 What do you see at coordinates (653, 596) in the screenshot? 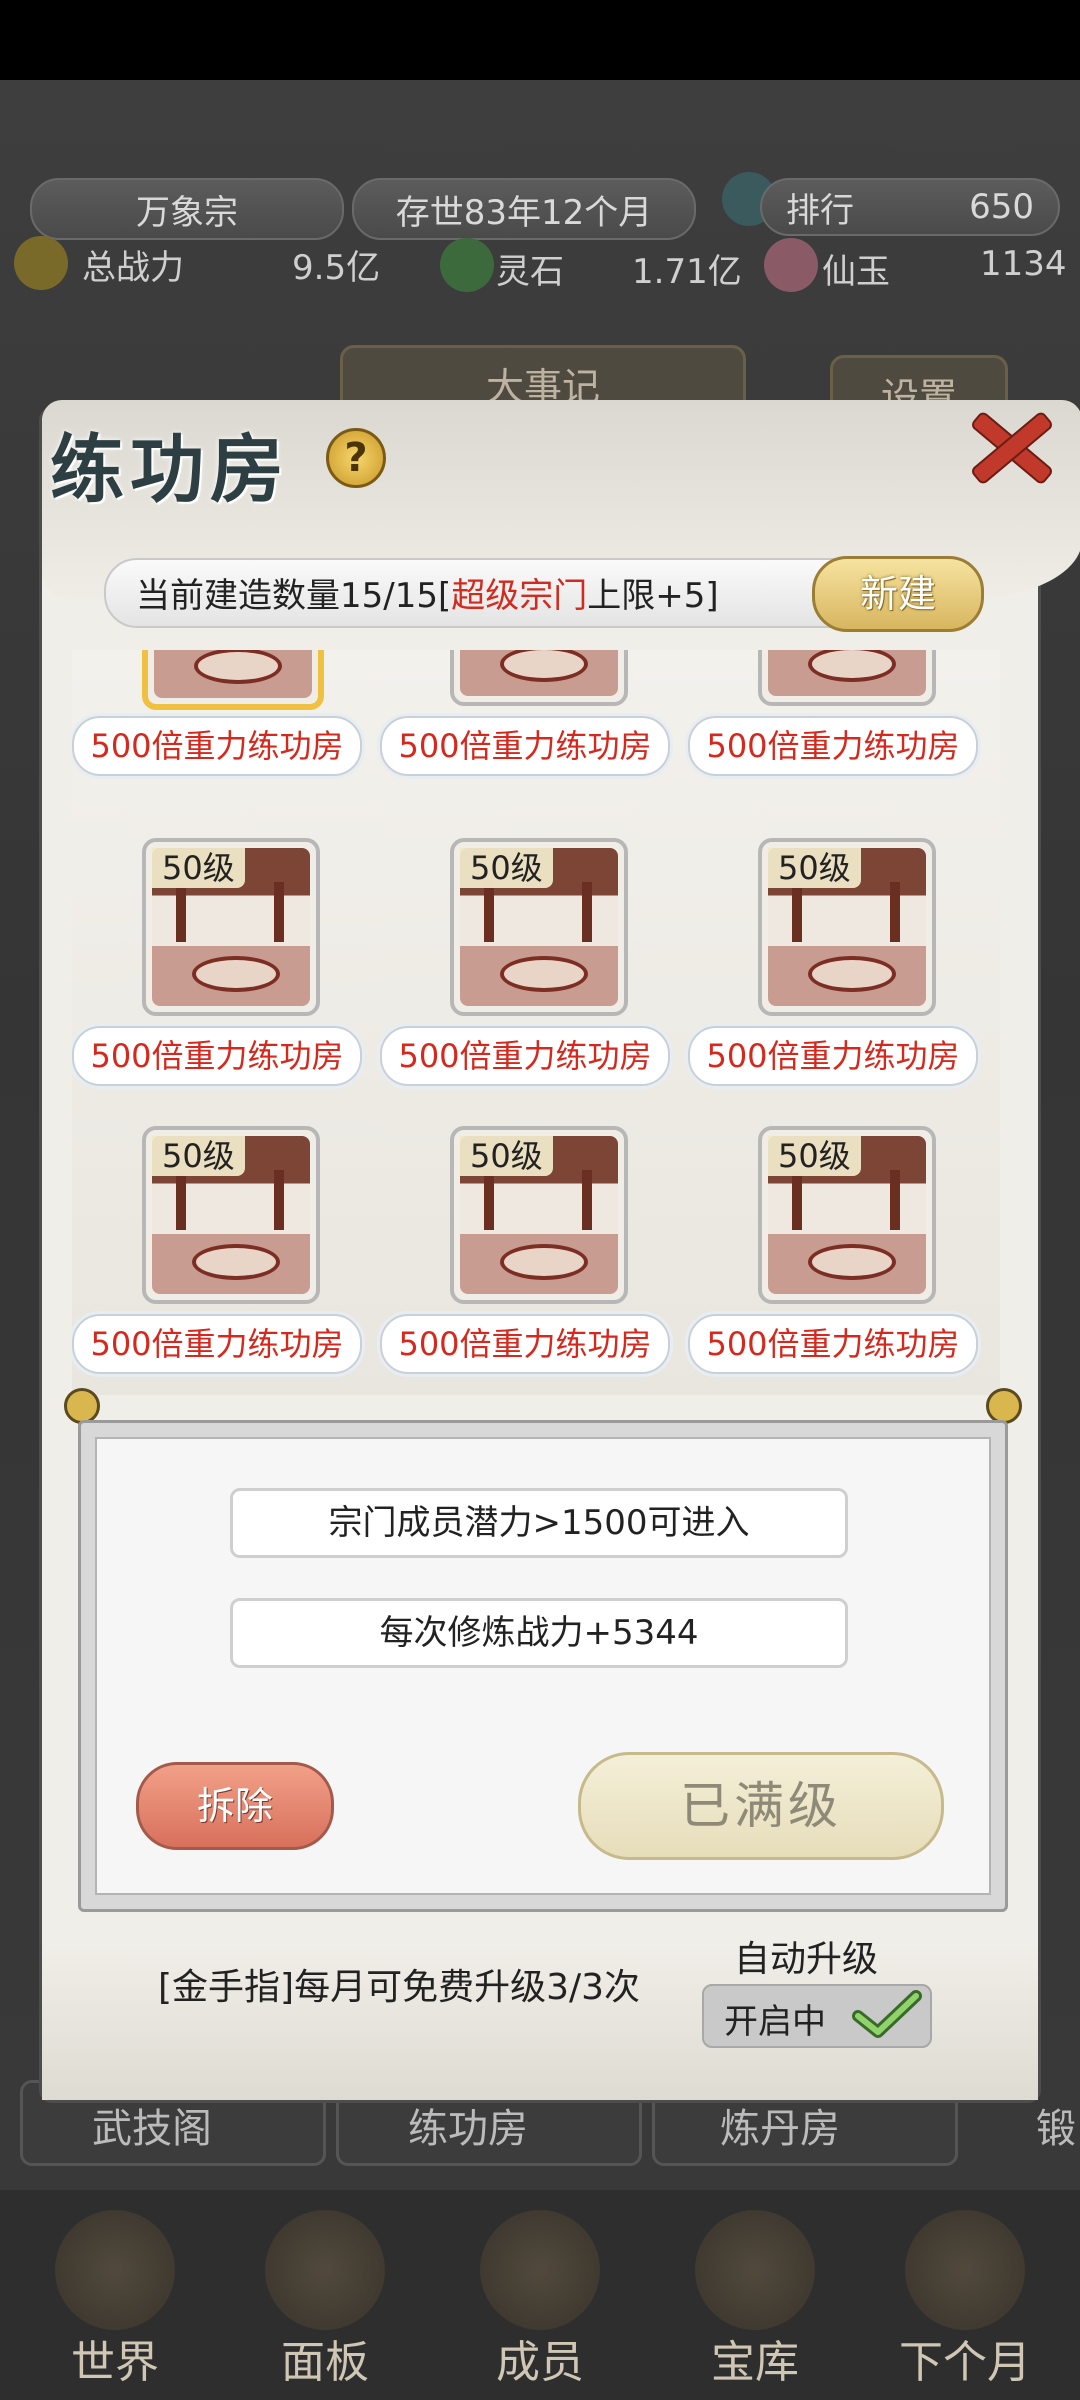
I see `capacity-suffix: 上限+5]` at bounding box center [653, 596].